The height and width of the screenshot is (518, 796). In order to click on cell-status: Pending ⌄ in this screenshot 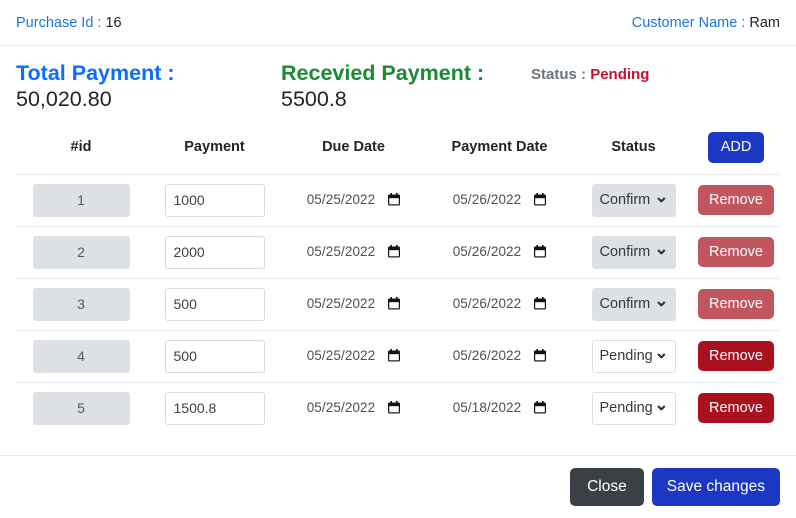, I will do `click(633, 355)`.